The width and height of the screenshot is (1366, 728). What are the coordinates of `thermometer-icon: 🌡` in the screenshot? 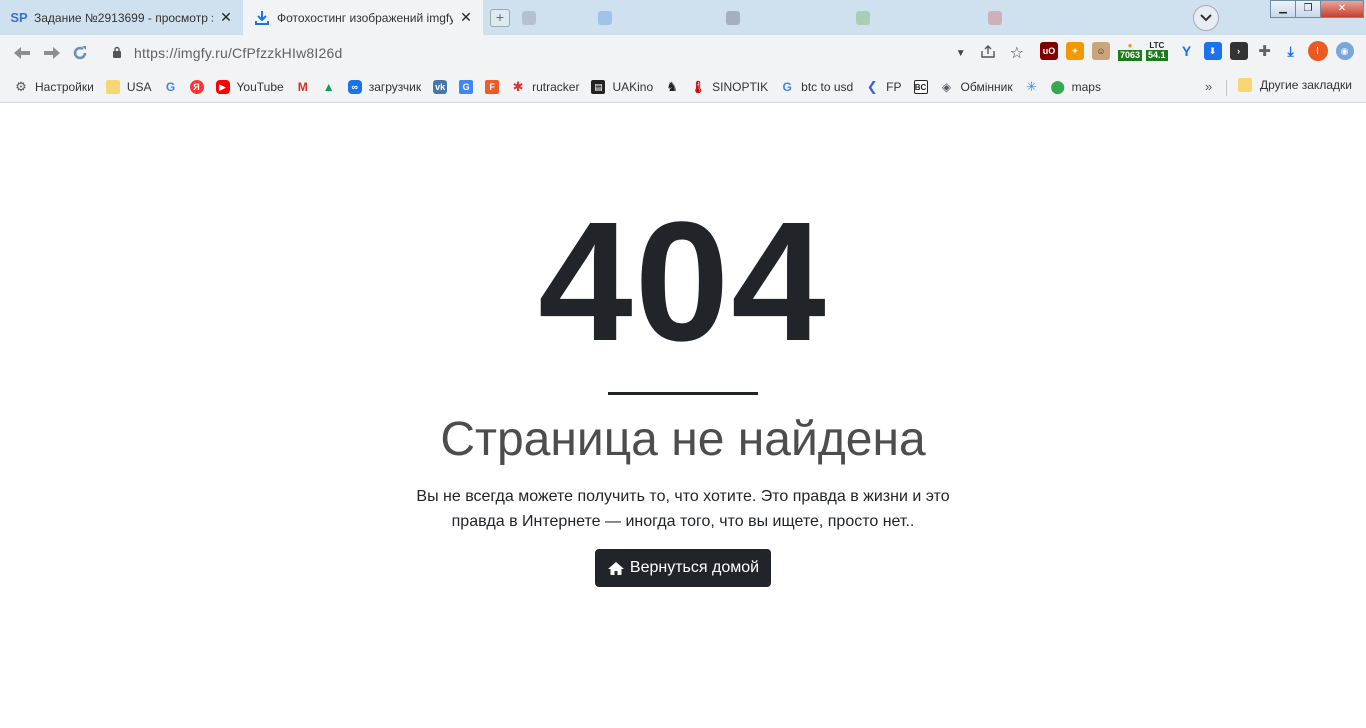 It's located at (698, 87).